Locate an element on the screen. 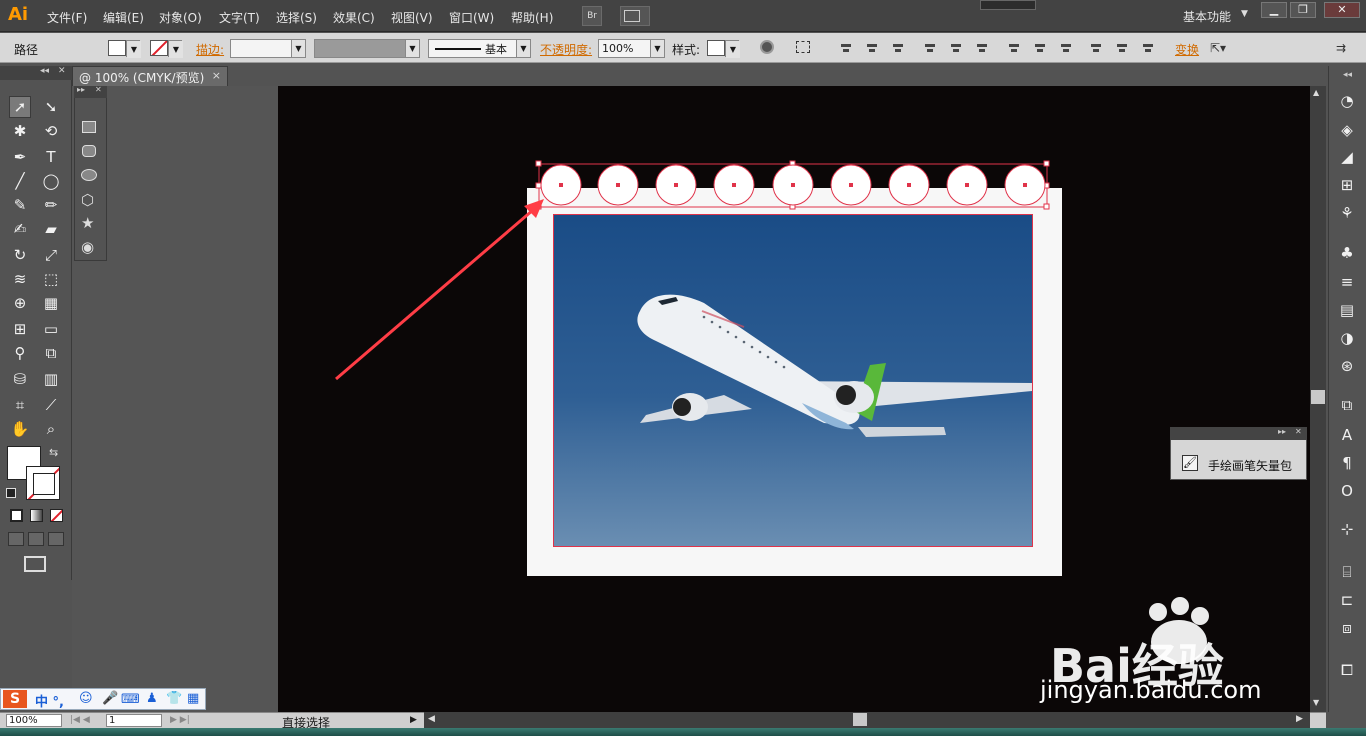  screen-mode-icon is located at coordinates (35, 564).